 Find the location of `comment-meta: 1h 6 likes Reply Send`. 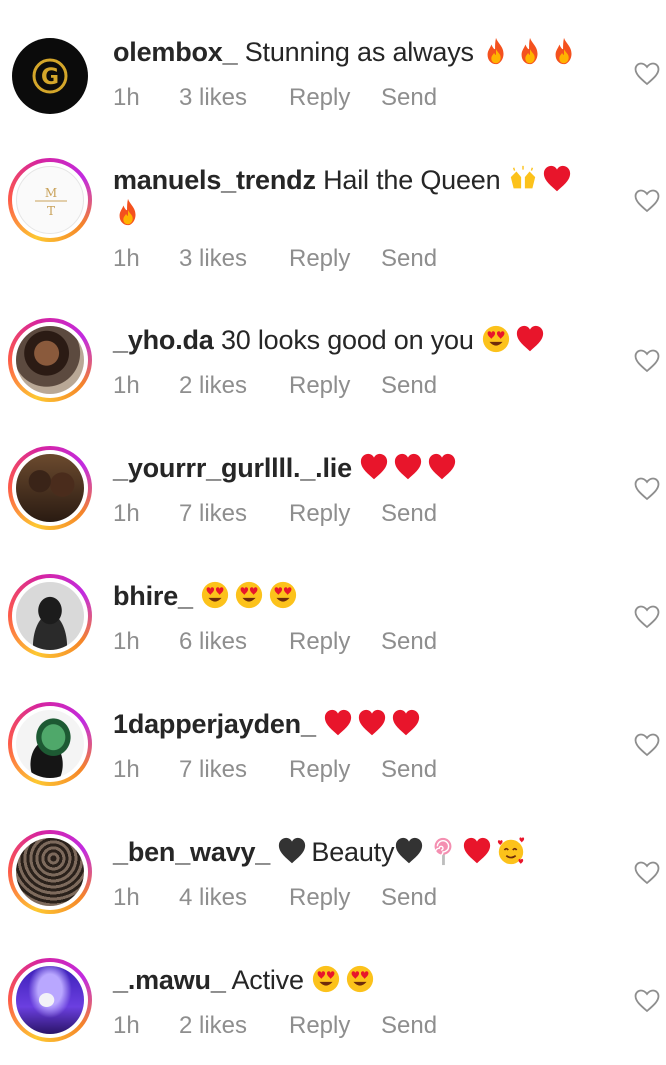

comment-meta: 1h 6 likes Reply Send is located at coordinates (275, 642).